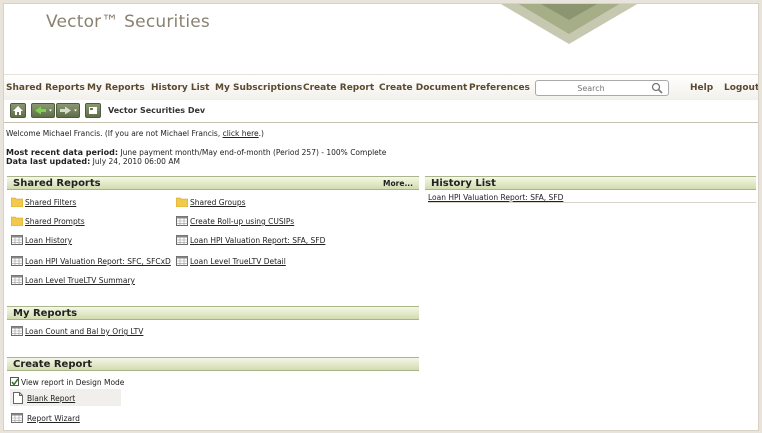 This screenshot has width=762, height=433. What do you see at coordinates (590, 183) in the screenshot?
I see `history-list-header: History List` at bounding box center [590, 183].